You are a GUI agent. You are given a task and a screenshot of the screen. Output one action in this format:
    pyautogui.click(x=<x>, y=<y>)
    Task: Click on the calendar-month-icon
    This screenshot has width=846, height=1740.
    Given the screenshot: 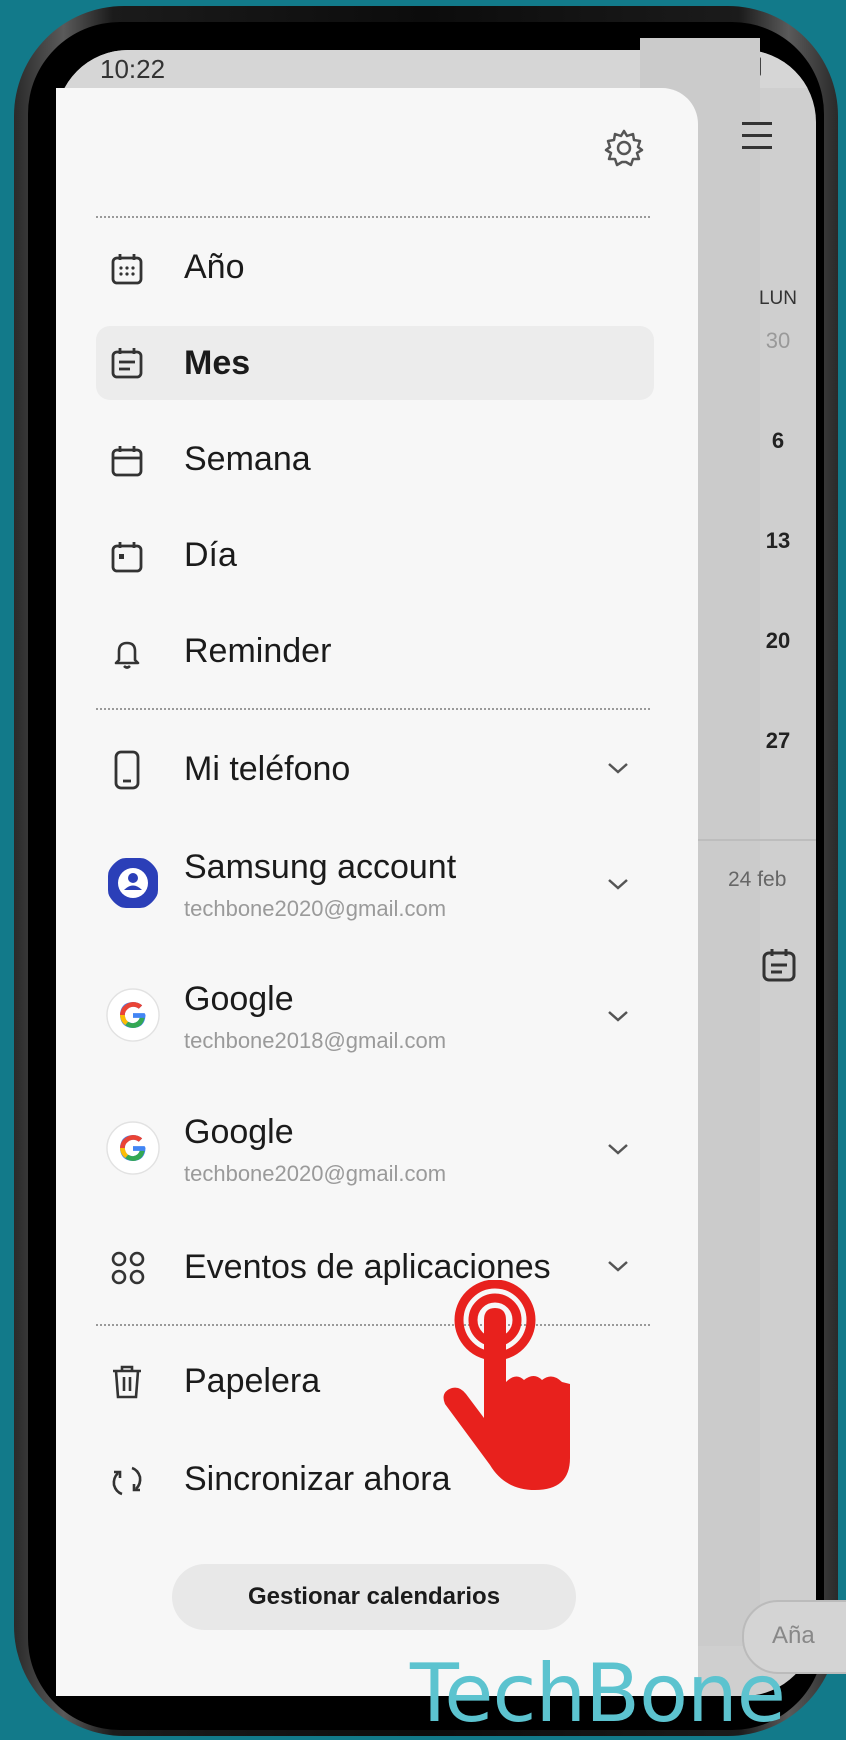 What is the action you would take?
    pyautogui.click(x=127, y=363)
    